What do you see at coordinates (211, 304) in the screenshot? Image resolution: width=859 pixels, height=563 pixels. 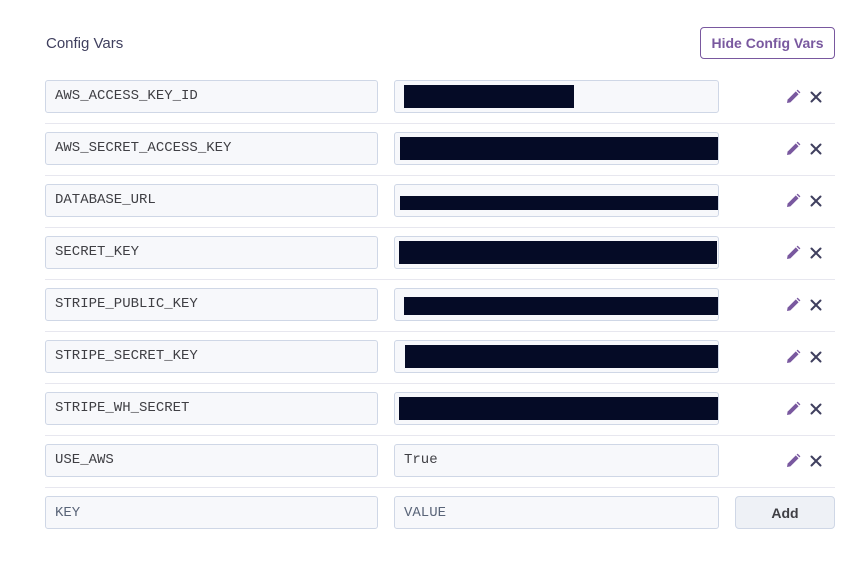 I see `config-var-key: STRIPE_PUBLIC_KEY` at bounding box center [211, 304].